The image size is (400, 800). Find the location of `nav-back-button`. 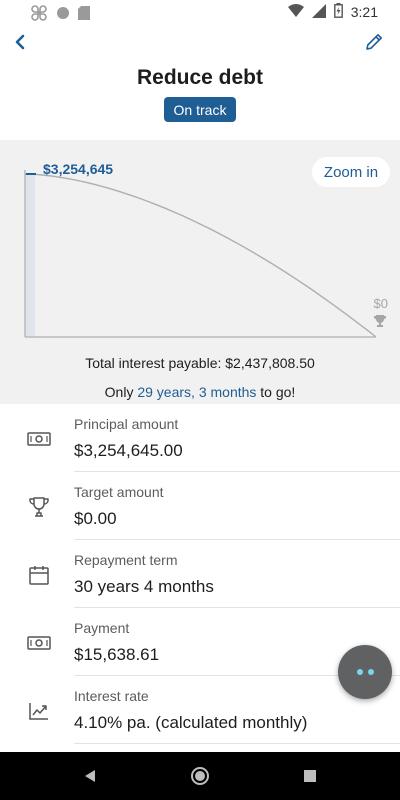

nav-back-button is located at coordinates (90, 776).